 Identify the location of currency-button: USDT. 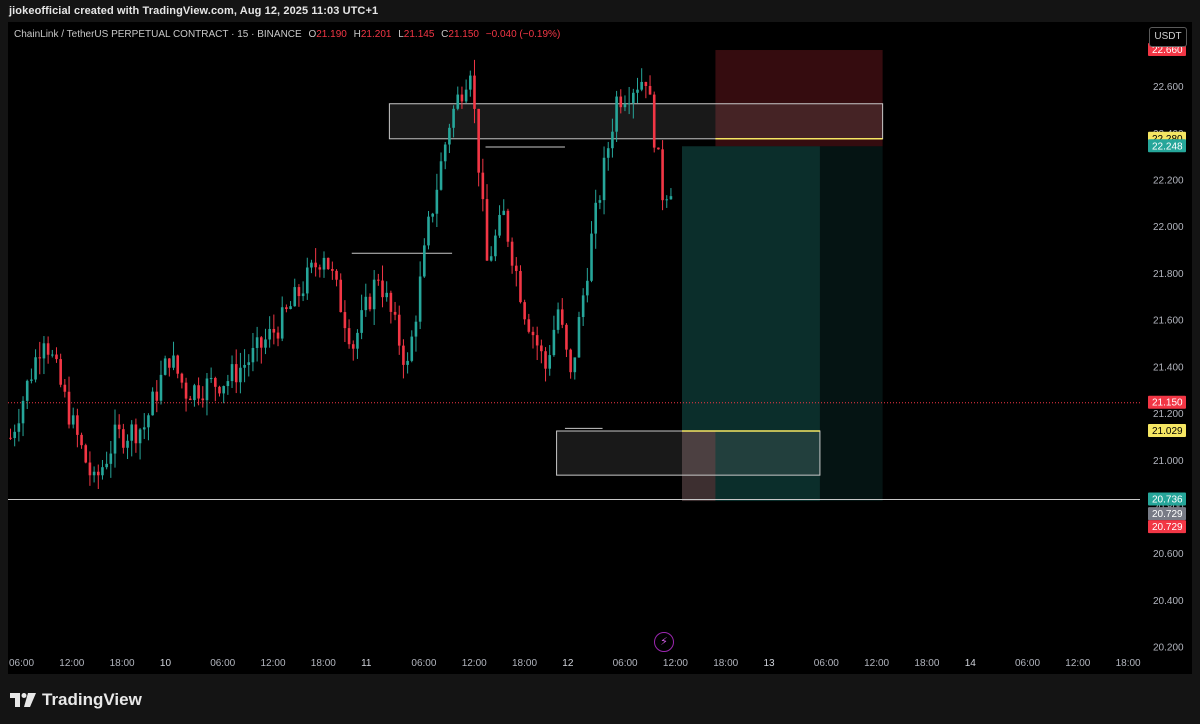
(1168, 37).